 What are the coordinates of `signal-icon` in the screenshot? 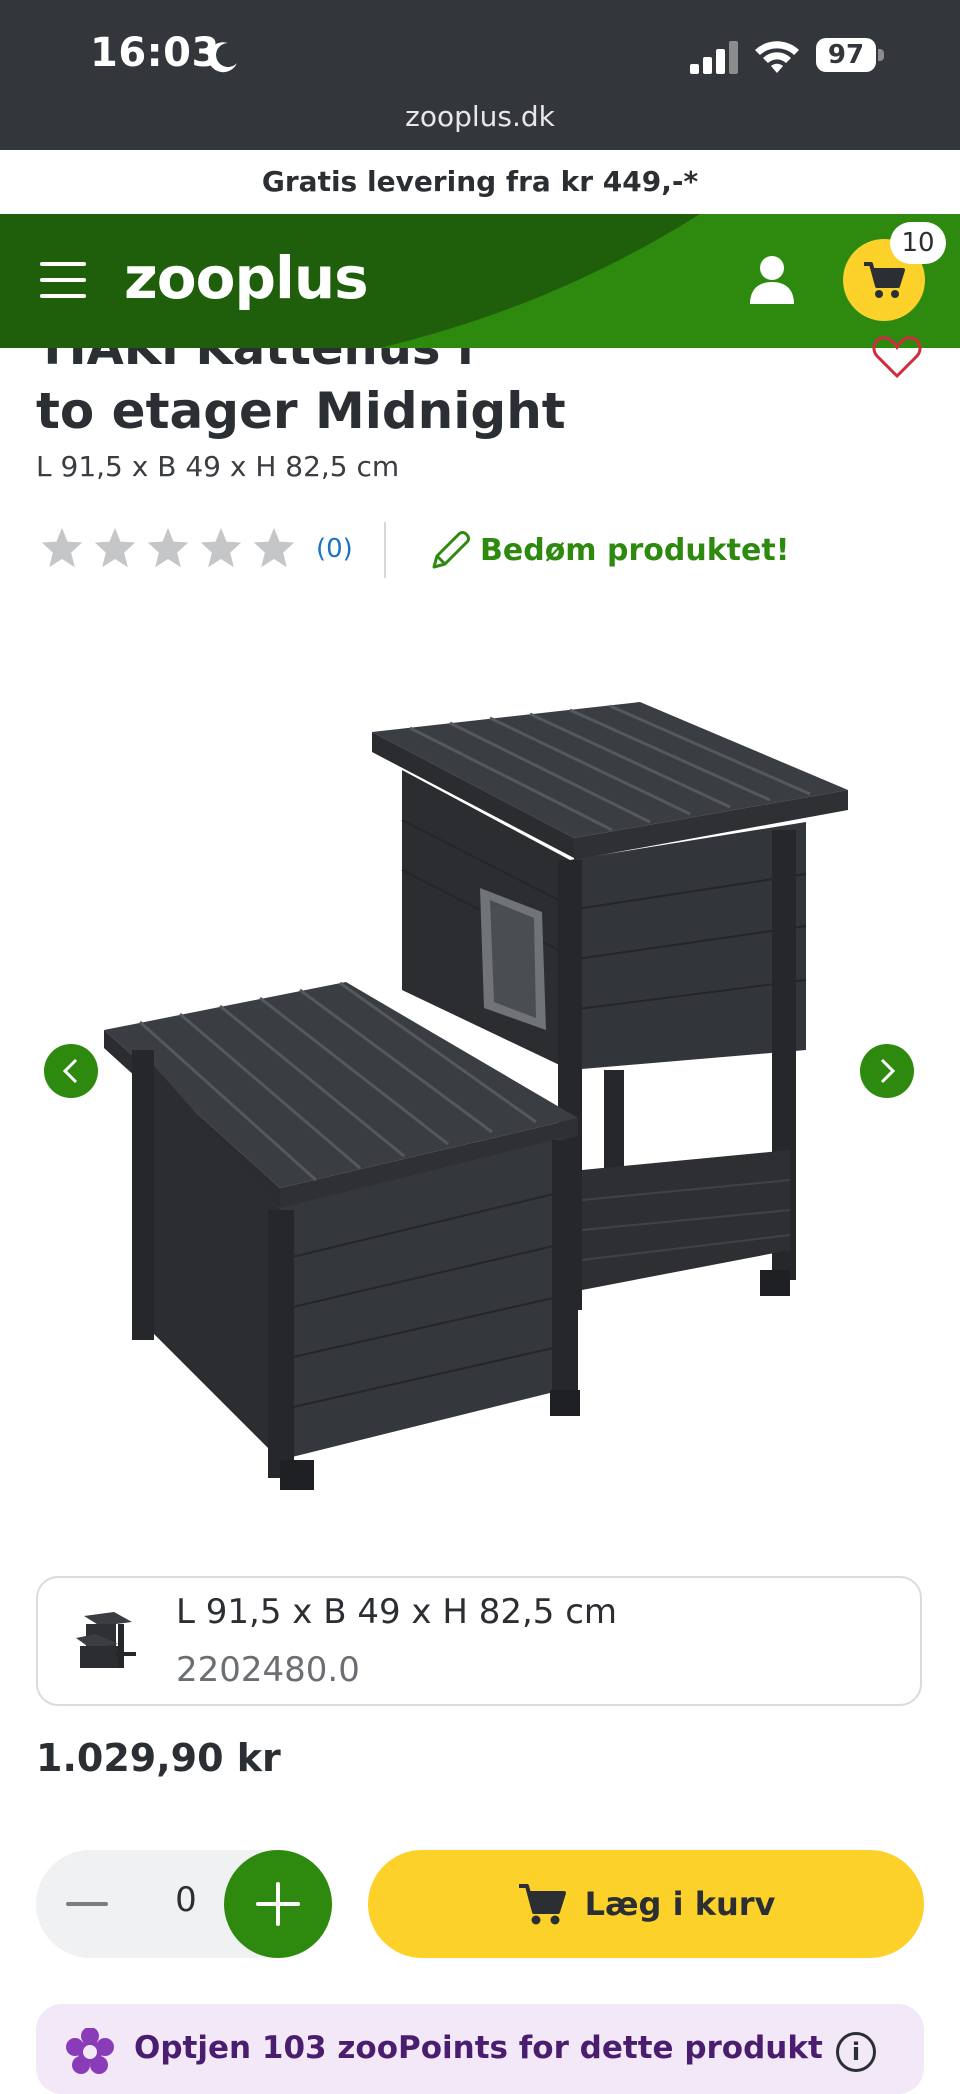 It's located at (714, 57).